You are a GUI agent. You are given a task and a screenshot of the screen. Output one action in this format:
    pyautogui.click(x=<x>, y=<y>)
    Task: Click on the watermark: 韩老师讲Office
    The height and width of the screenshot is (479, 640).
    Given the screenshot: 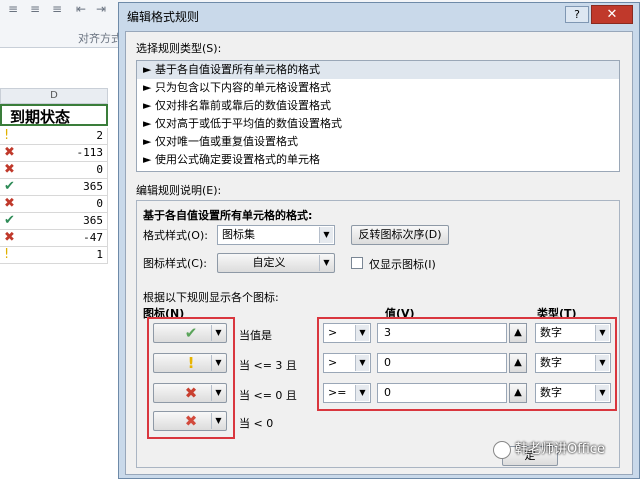 What is the action you would take?
    pyautogui.click(x=562, y=450)
    